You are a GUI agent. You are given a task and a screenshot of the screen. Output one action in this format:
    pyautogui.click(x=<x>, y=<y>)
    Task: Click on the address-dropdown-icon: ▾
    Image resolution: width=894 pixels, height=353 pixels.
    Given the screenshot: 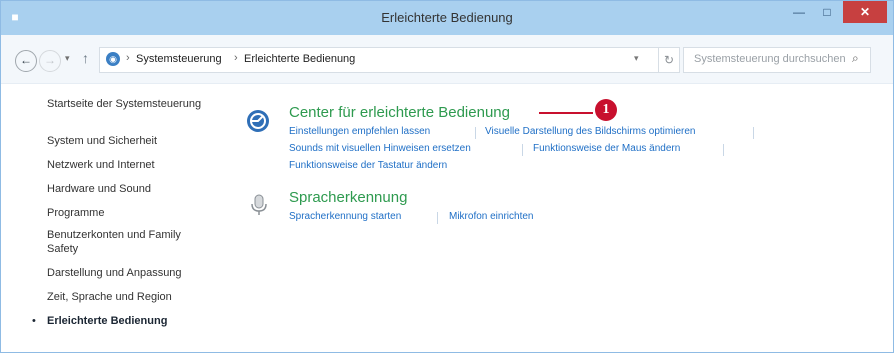 What is the action you would take?
    pyautogui.click(x=636, y=58)
    